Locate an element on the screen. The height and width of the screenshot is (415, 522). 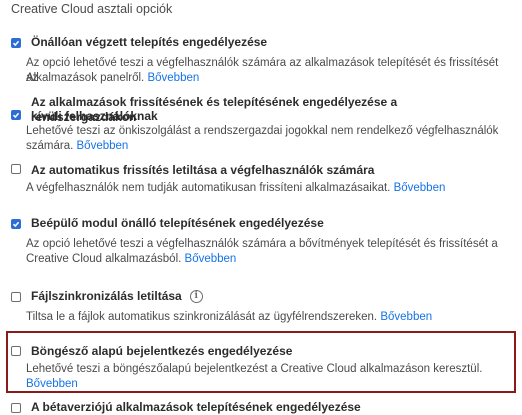
checkbox-self-service-install is located at coordinates (16, 43).